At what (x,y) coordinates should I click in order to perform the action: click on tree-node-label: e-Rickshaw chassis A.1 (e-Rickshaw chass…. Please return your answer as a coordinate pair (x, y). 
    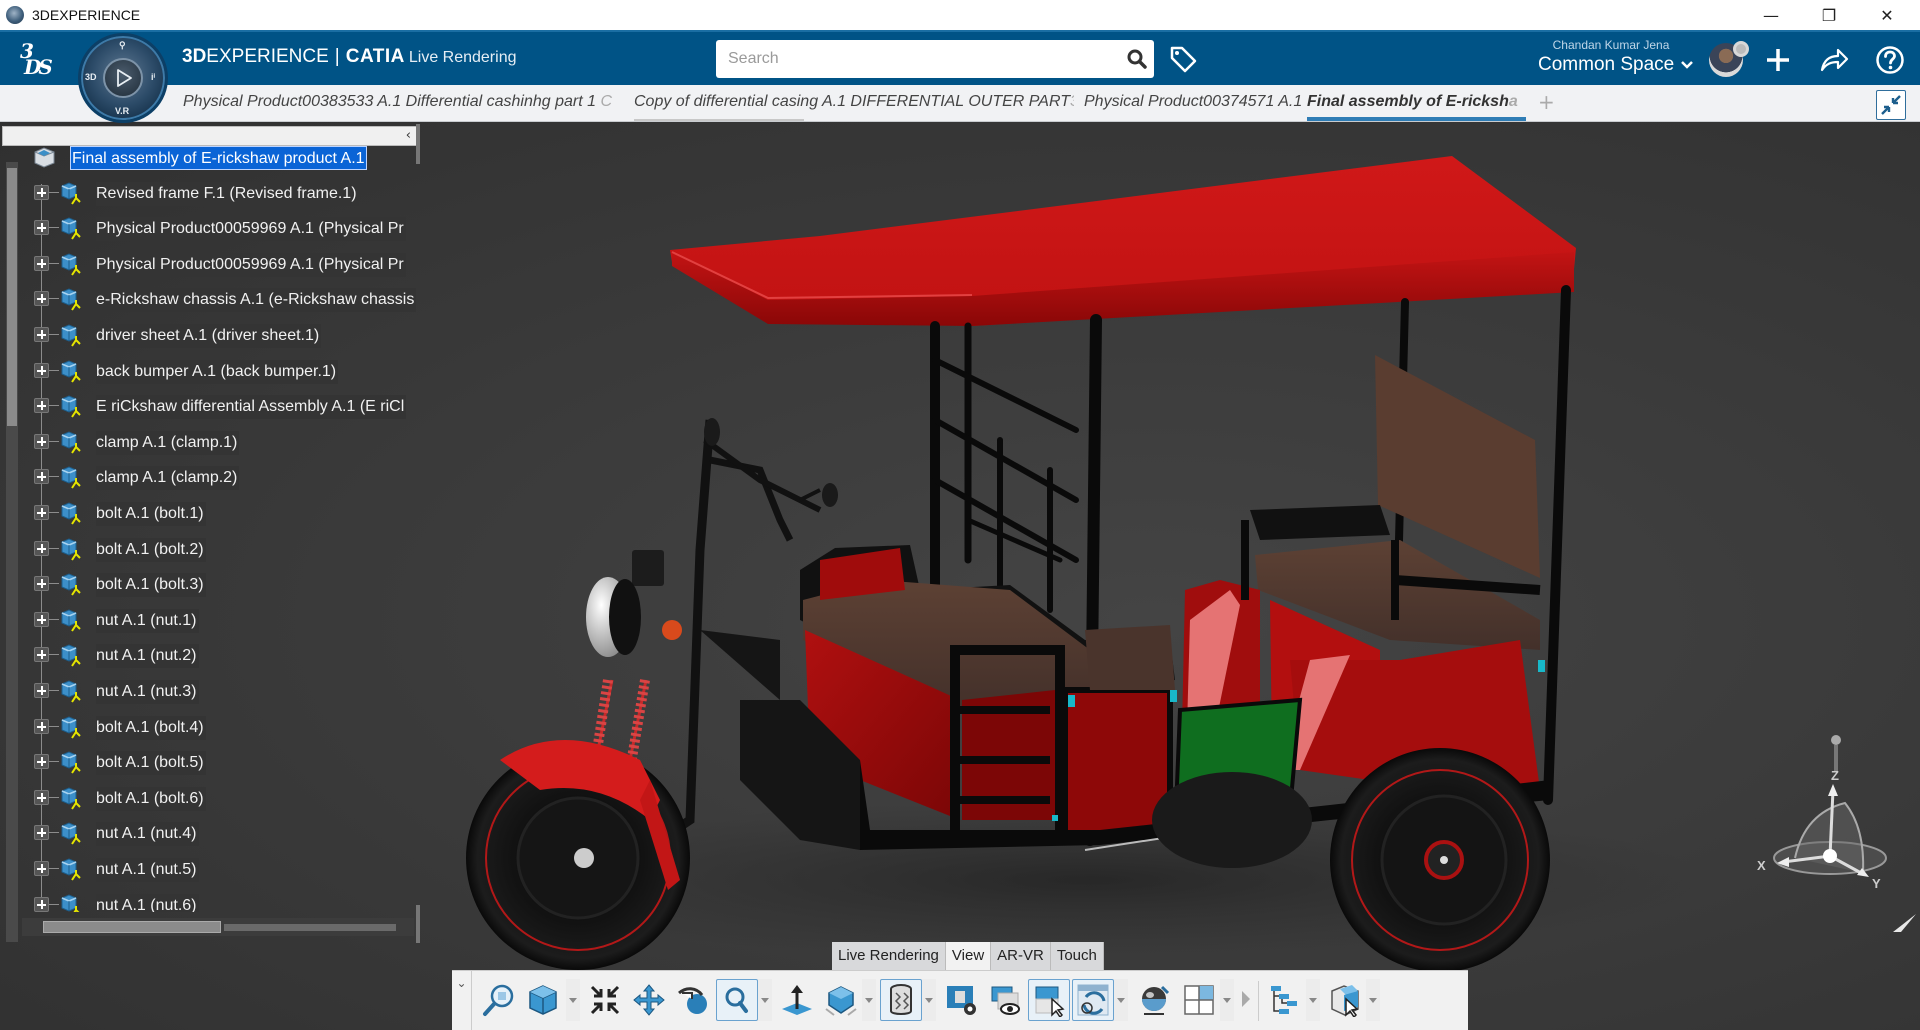
    Looking at the image, I should click on (256, 300).